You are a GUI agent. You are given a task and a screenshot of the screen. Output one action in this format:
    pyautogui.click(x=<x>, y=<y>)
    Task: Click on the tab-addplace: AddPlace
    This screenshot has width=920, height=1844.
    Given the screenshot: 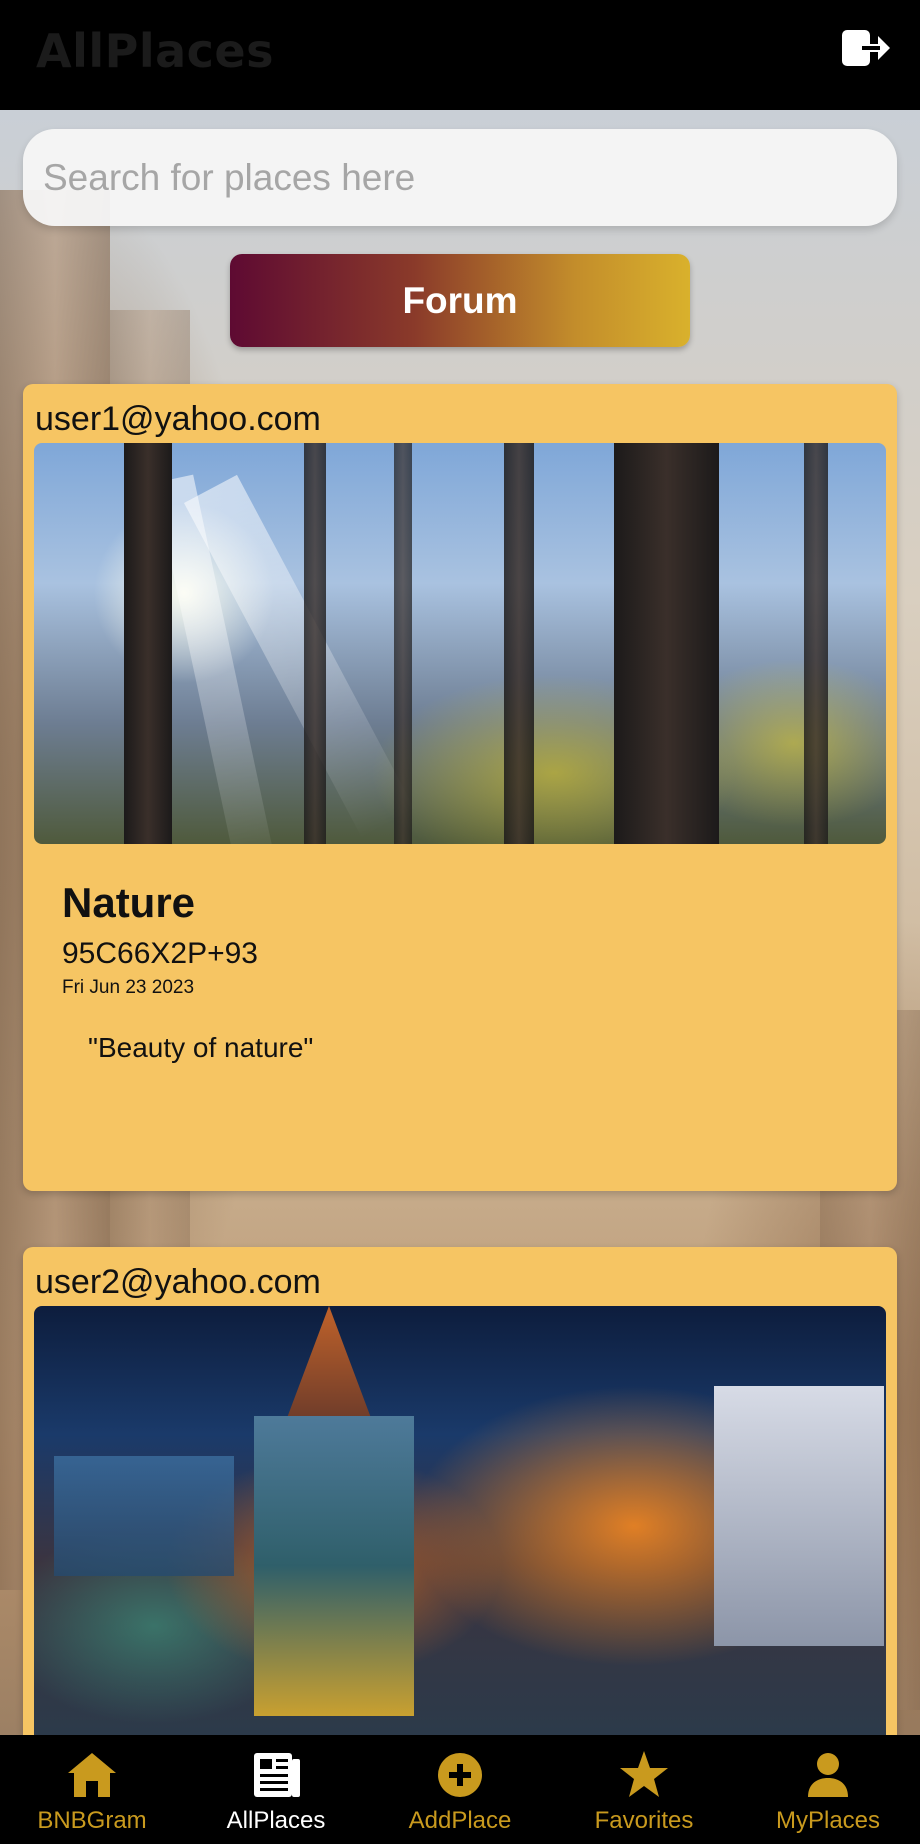 What is the action you would take?
    pyautogui.click(x=460, y=1789)
    